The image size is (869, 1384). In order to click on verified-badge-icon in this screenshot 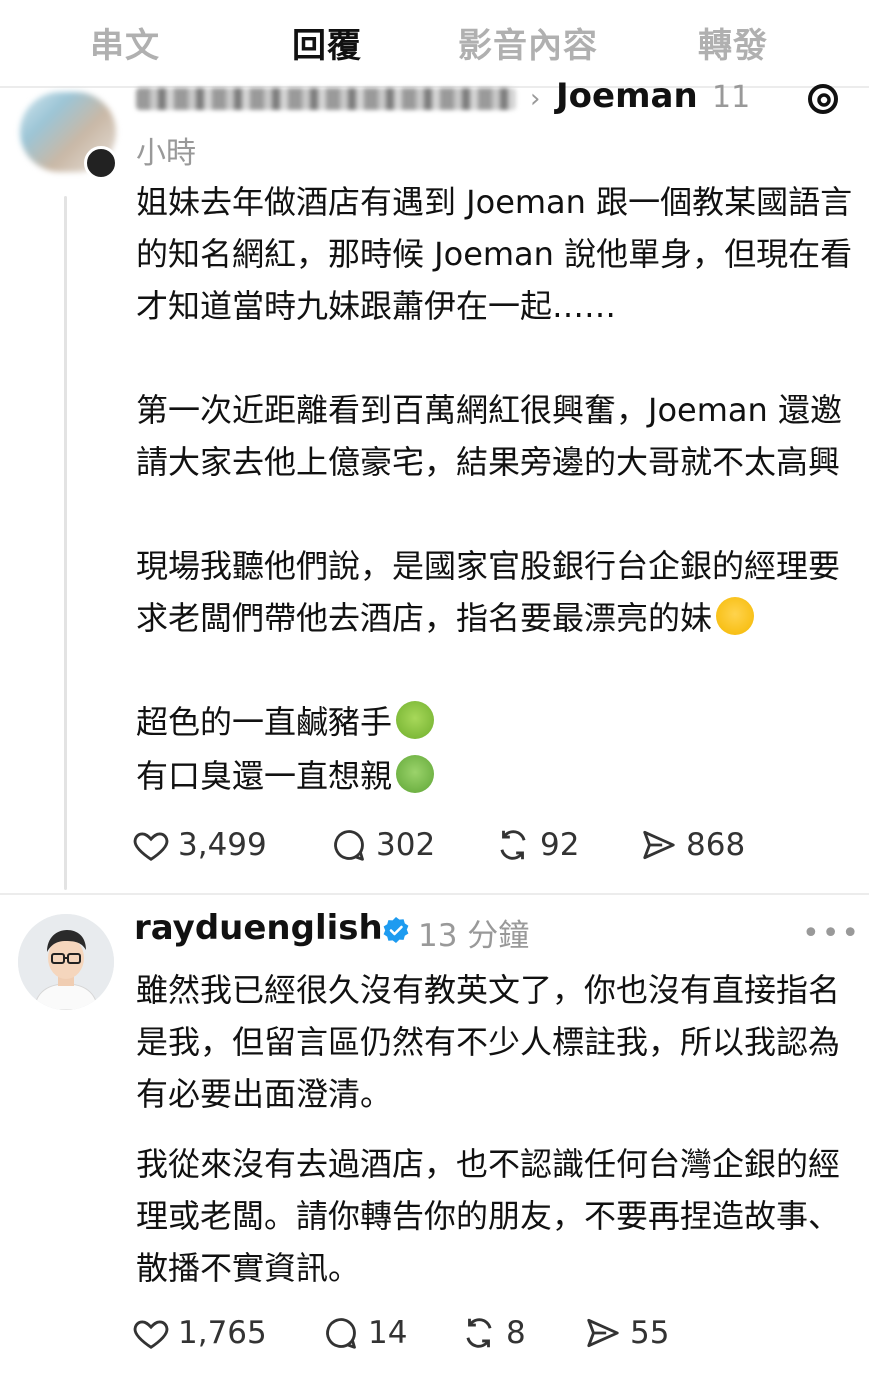, I will do `click(396, 930)`.